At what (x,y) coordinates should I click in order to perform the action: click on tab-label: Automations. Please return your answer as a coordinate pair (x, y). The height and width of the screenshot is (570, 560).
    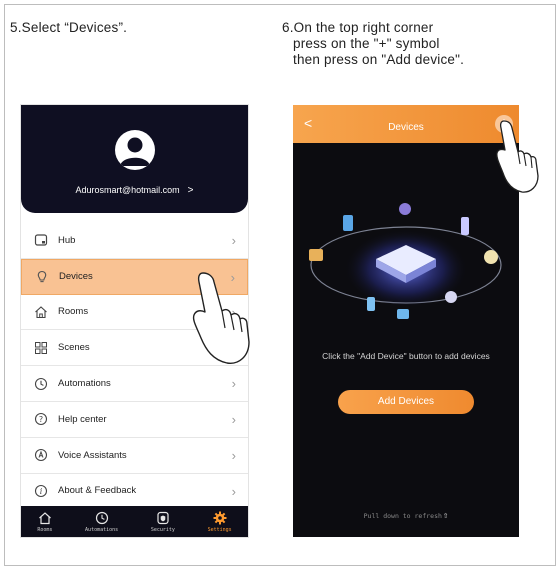
    Looking at the image, I should click on (102, 529).